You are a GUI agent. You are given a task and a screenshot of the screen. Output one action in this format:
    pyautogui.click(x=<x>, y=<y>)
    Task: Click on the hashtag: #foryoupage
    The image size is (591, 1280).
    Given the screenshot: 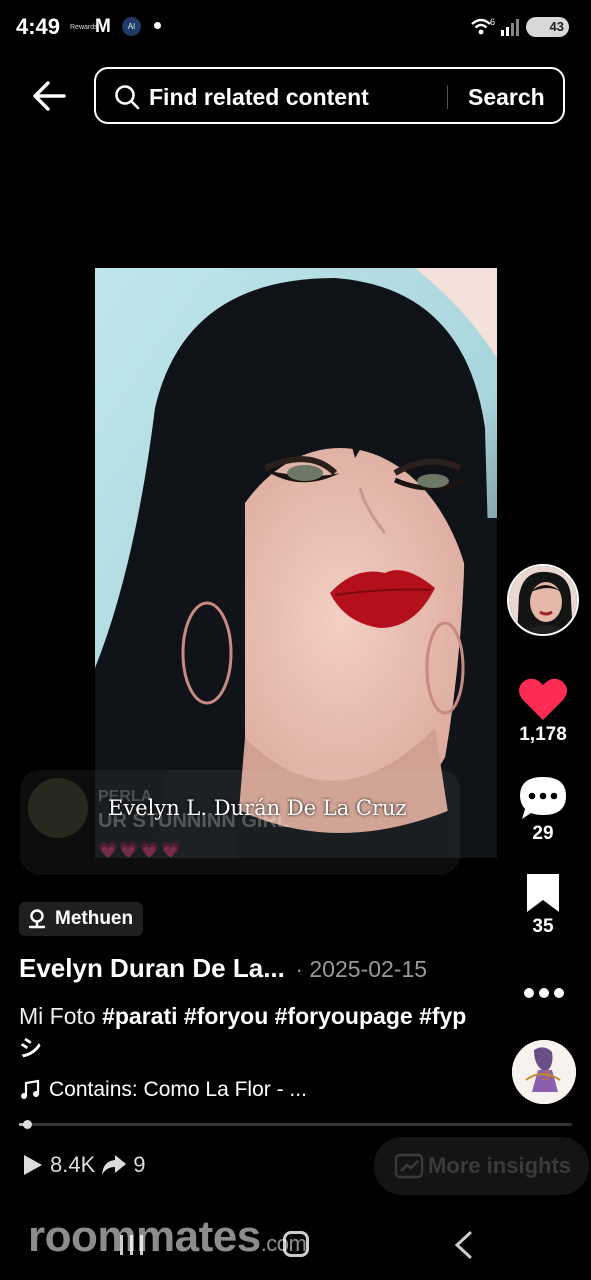 What is the action you would take?
    pyautogui.click(x=344, y=1016)
    